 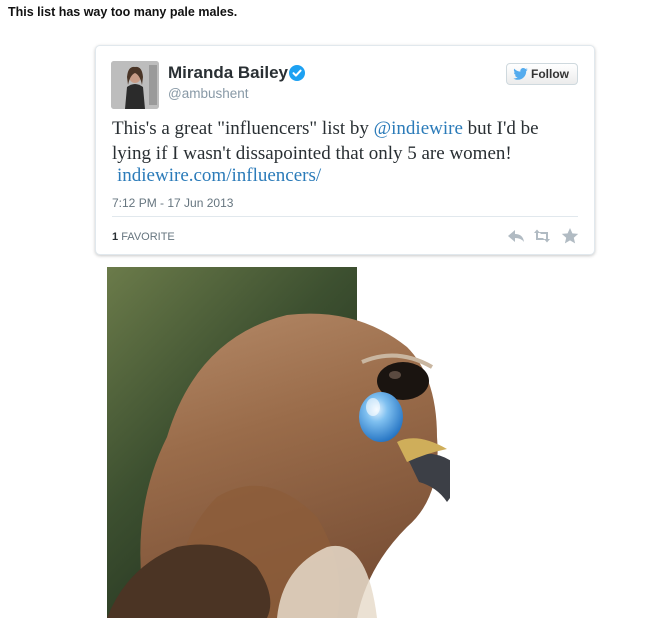 What do you see at coordinates (208, 93) in the screenshot?
I see `author-handle: @ambushent` at bounding box center [208, 93].